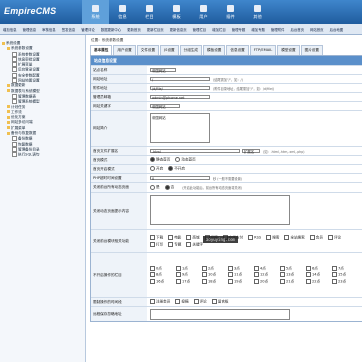 This screenshot has width=362, height=362. Describe the element at coordinates (293, 275) in the screenshot. I see `close_columns-option: 13点` at that location.